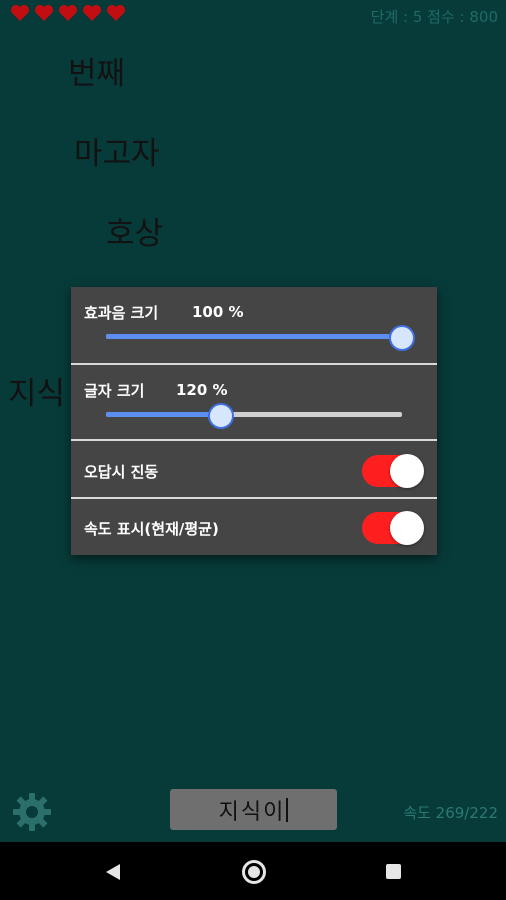 The image size is (506, 900). I want to click on vibrate-label: 오답시 진동, so click(121, 472).